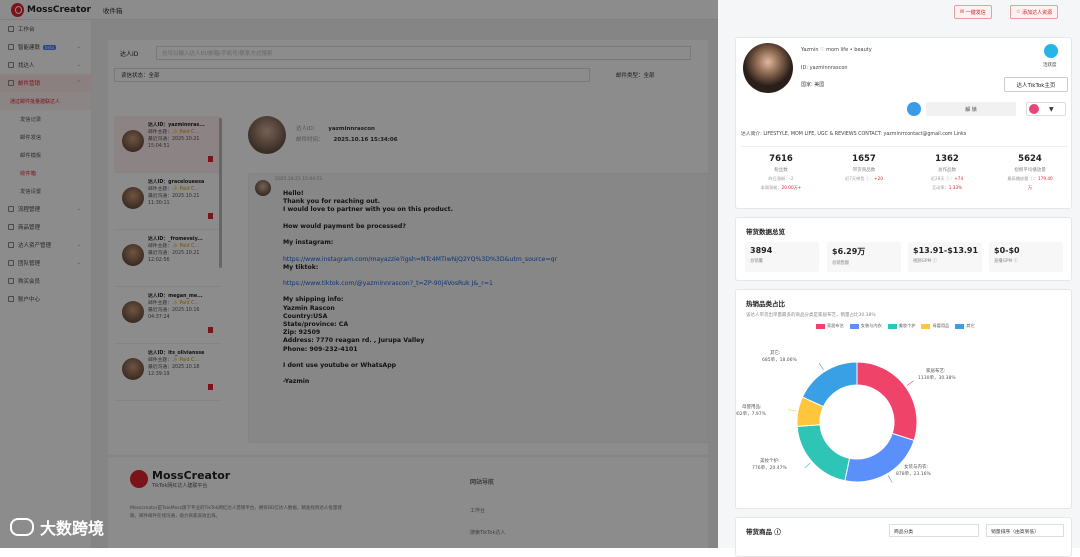  I want to click on stat-sub-text: 近7天带货 ⓘ：, so click(860, 178).